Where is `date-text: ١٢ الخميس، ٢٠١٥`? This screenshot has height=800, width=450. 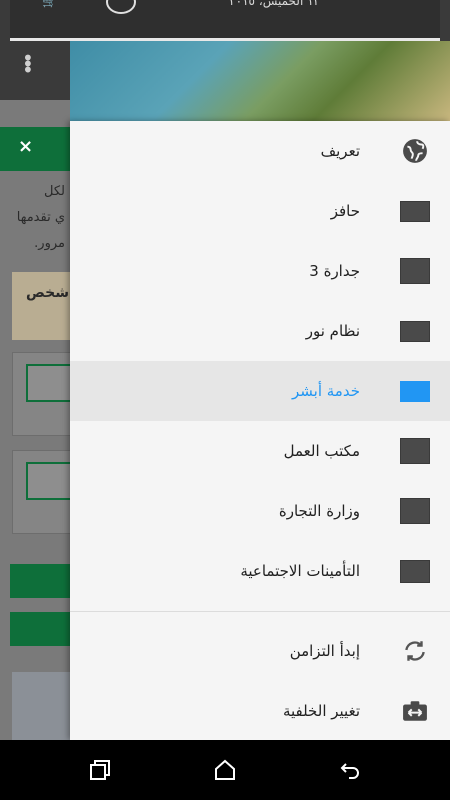 date-text: ١٢ الخميس، ٢٠١٥ is located at coordinates (274, 4).